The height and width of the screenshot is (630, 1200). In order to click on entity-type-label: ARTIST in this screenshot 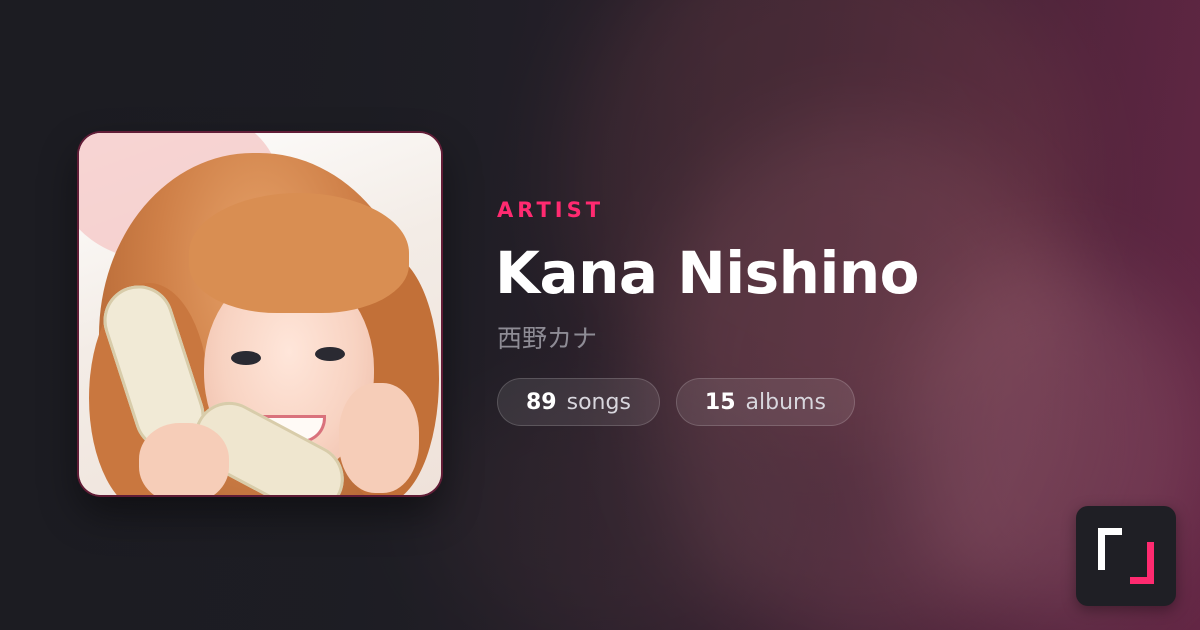, I will do `click(551, 210)`.